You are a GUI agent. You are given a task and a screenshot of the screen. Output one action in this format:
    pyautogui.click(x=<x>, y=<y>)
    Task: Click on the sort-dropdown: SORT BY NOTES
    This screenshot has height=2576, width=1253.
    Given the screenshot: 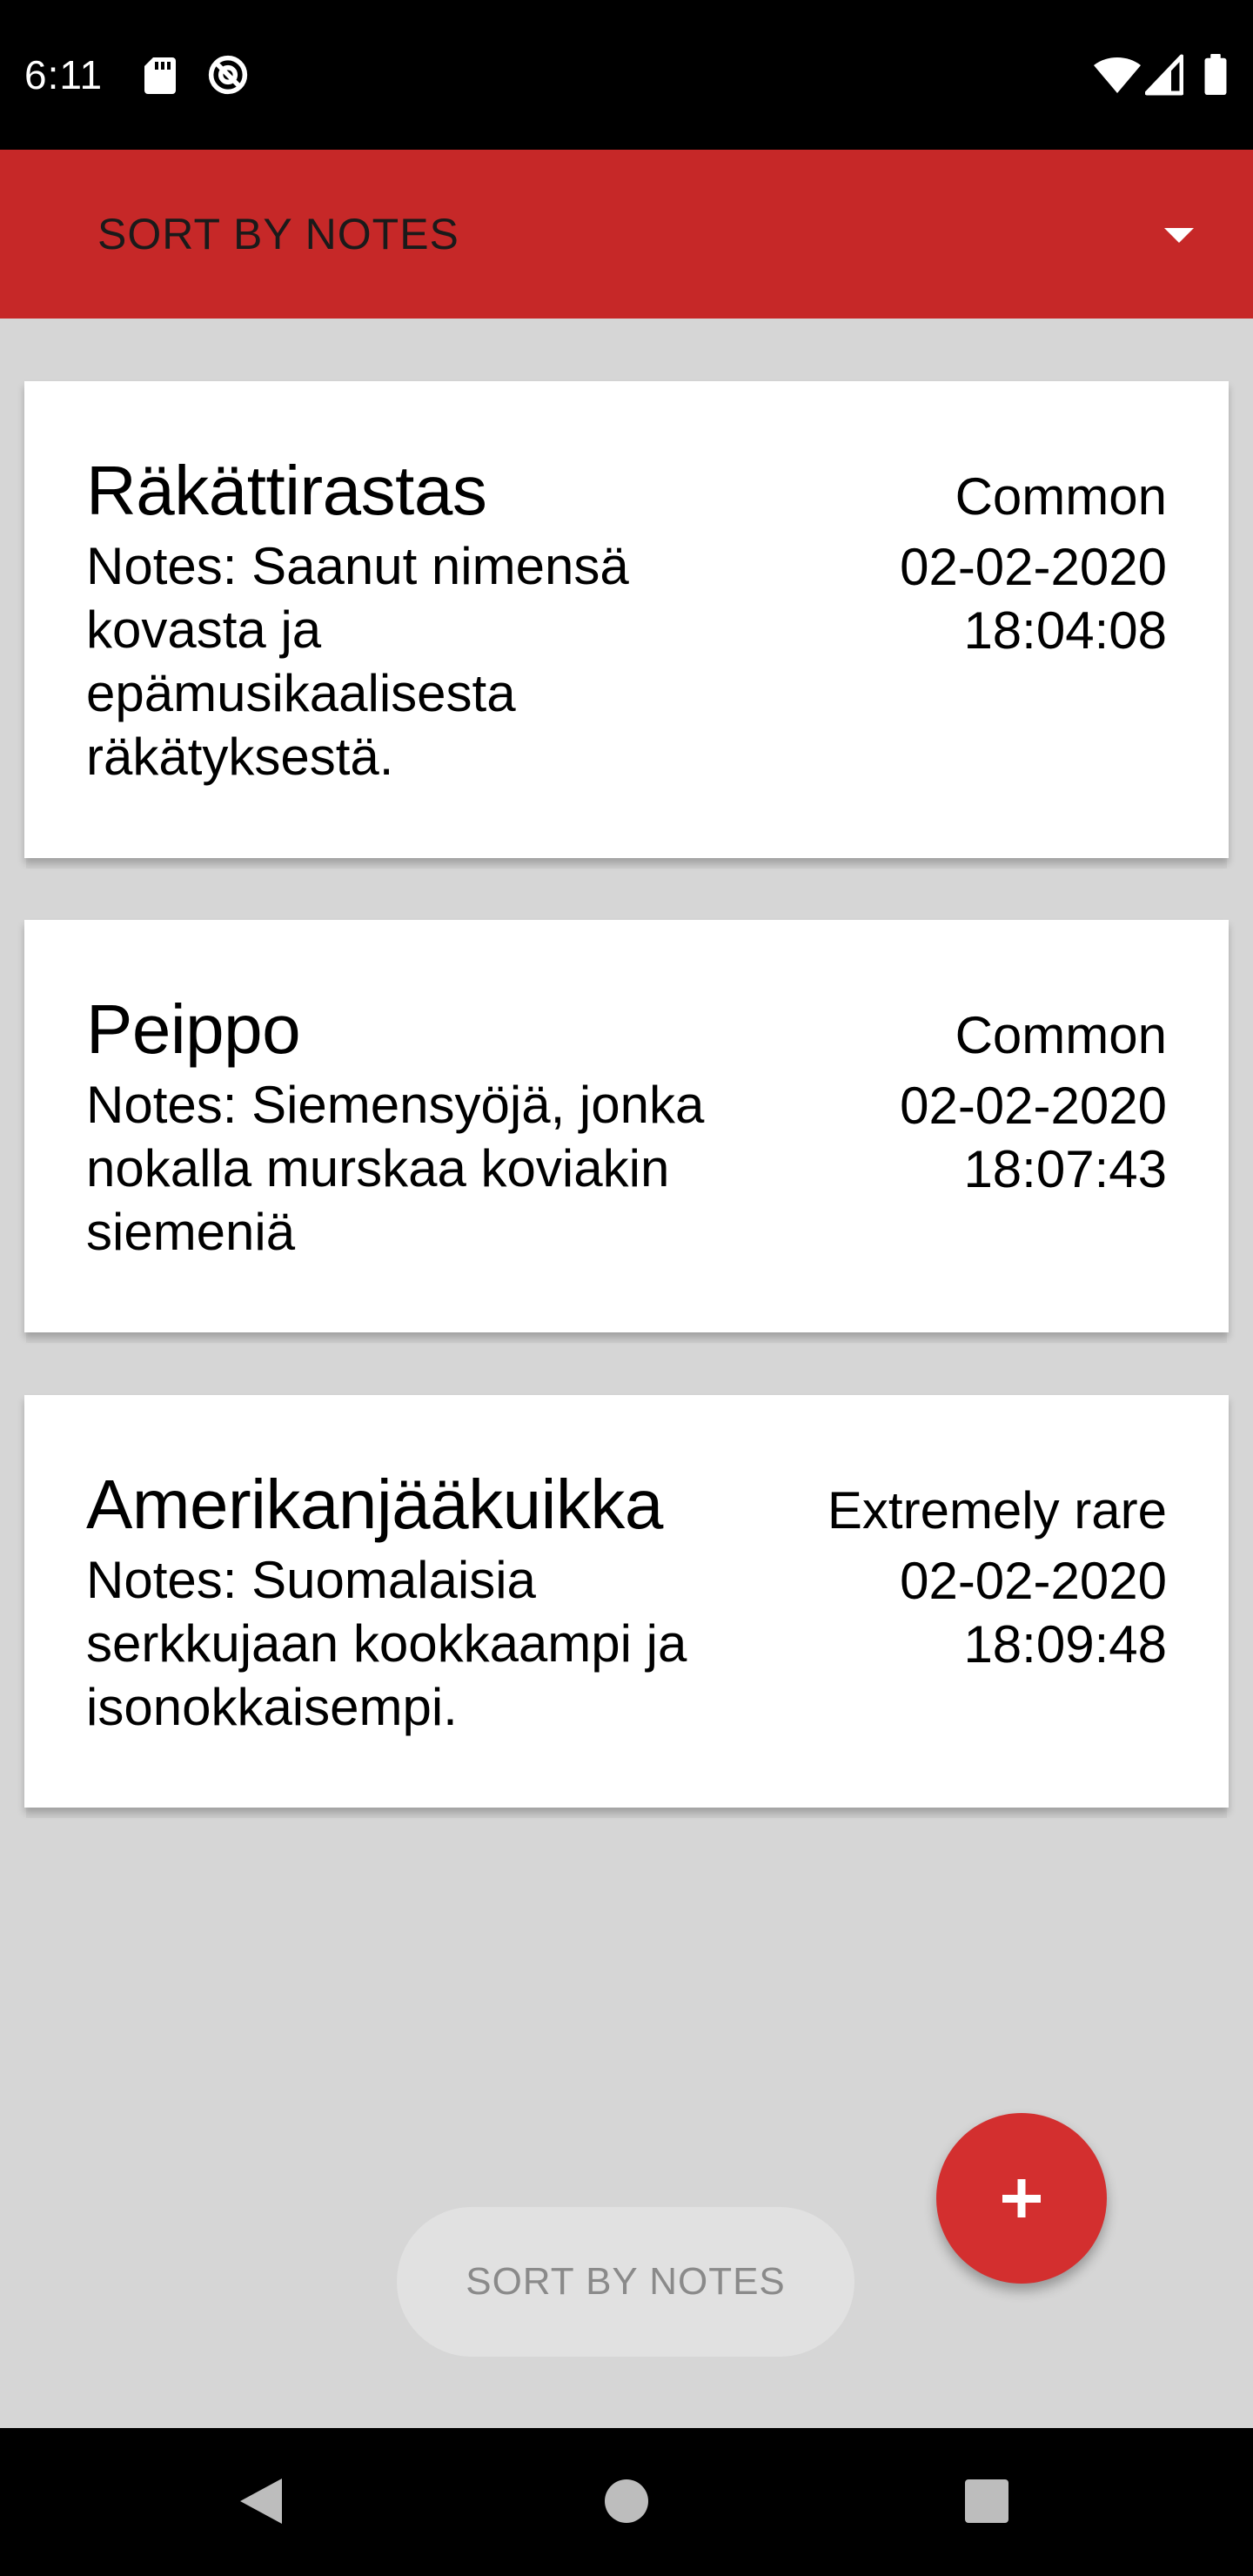 What is the action you would take?
    pyautogui.click(x=626, y=234)
    